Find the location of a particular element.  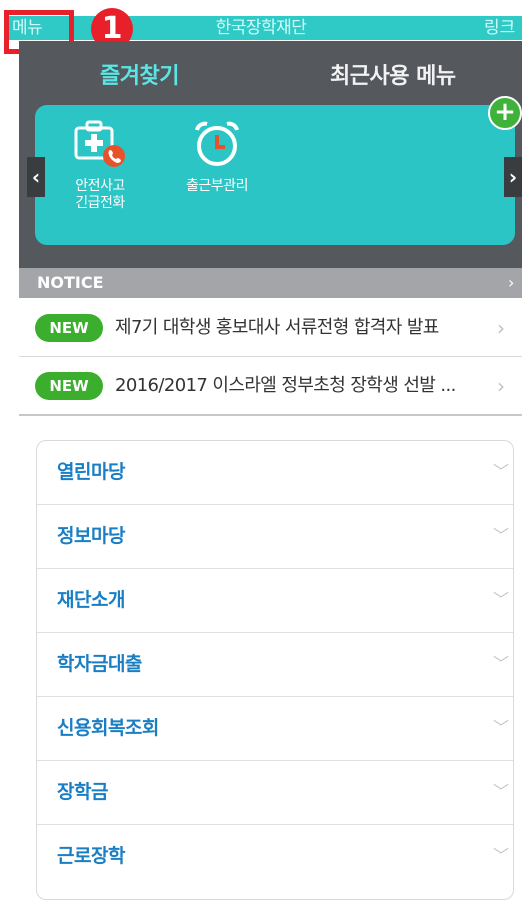

menu-item-scholarship: 장학금 ﹀ is located at coordinates (275, 792).